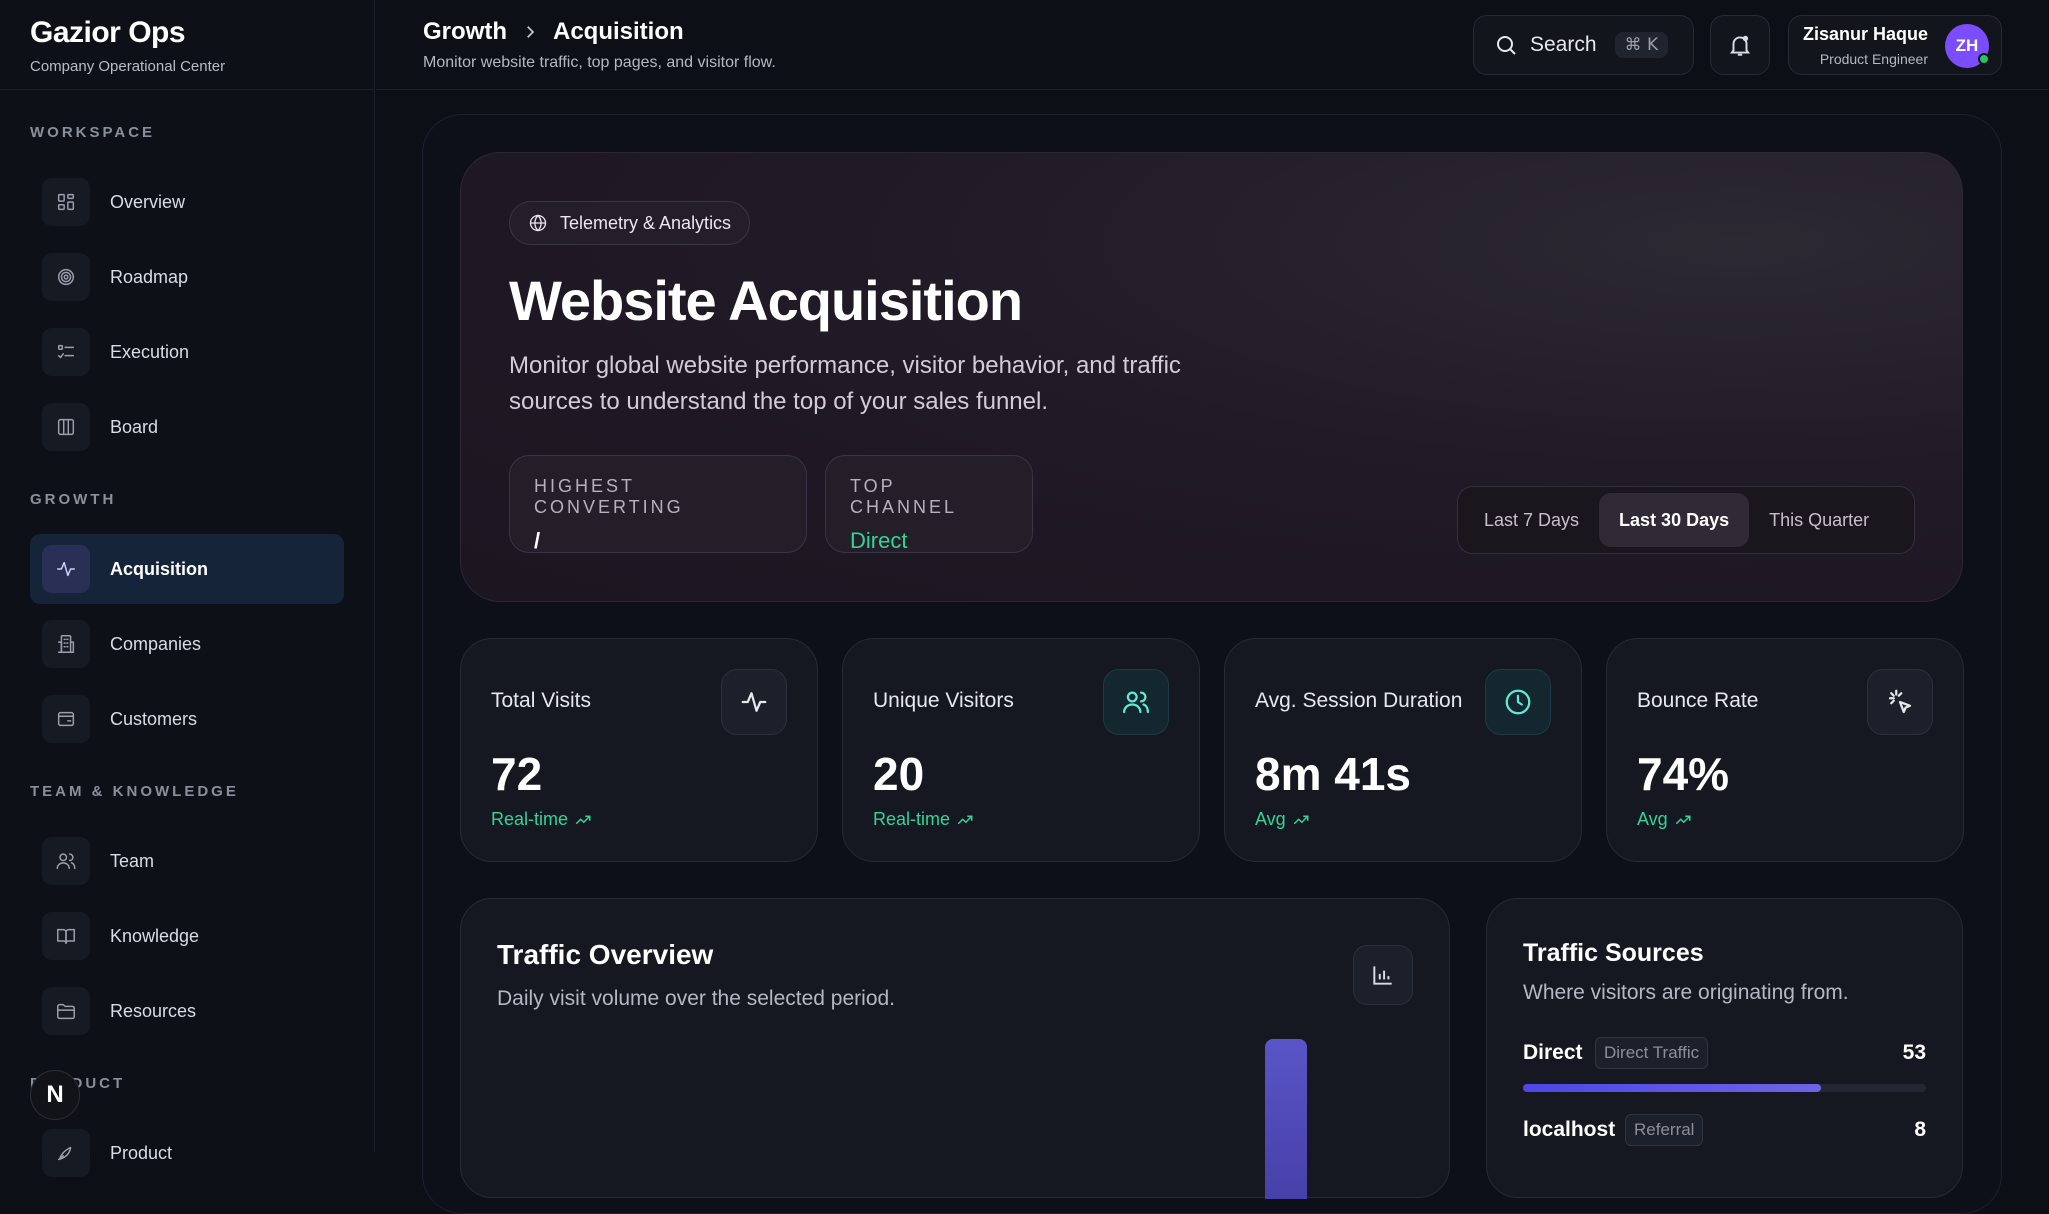 The width and height of the screenshot is (2049, 1214). Describe the element at coordinates (132, 860) in the screenshot. I see `sidebar-item-label: Team` at that location.